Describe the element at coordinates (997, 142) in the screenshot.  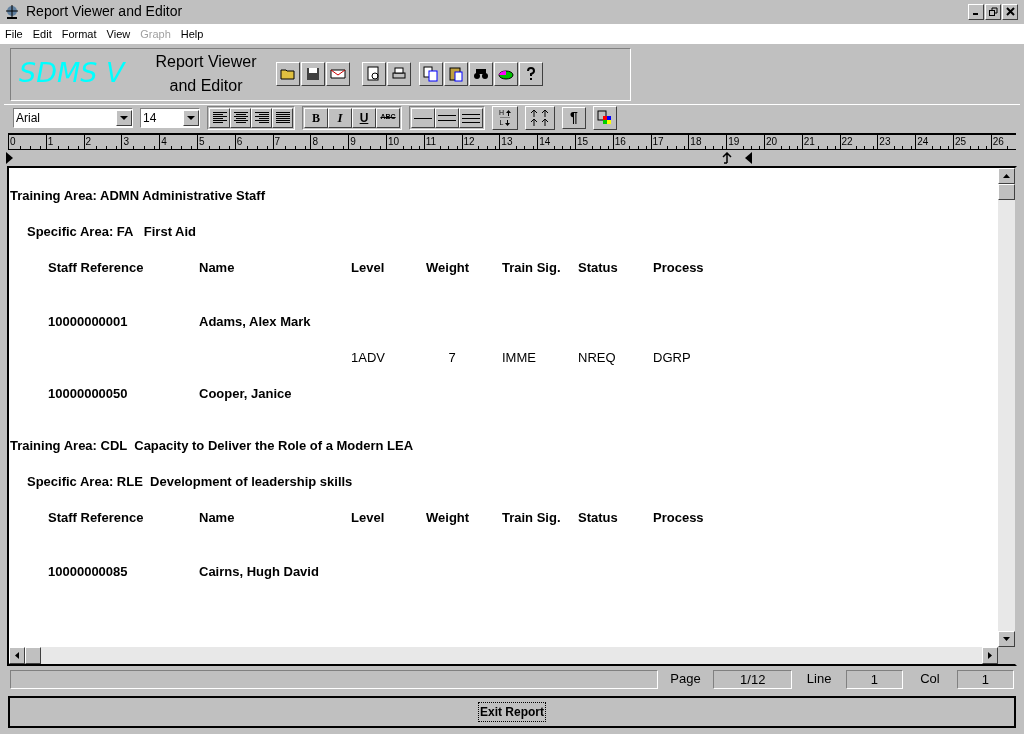
I see `ruler-number: 26` at that location.